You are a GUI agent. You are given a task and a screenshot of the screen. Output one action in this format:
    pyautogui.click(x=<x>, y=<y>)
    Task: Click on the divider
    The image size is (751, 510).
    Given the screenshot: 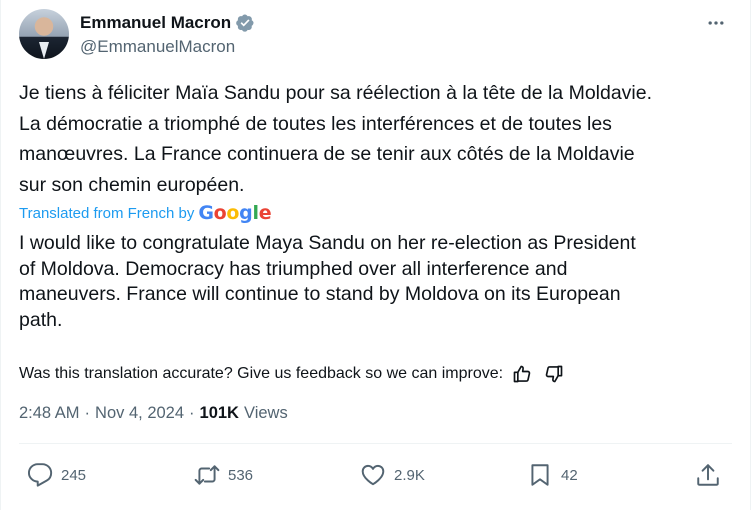 What is the action you would take?
    pyautogui.click(x=375, y=443)
    